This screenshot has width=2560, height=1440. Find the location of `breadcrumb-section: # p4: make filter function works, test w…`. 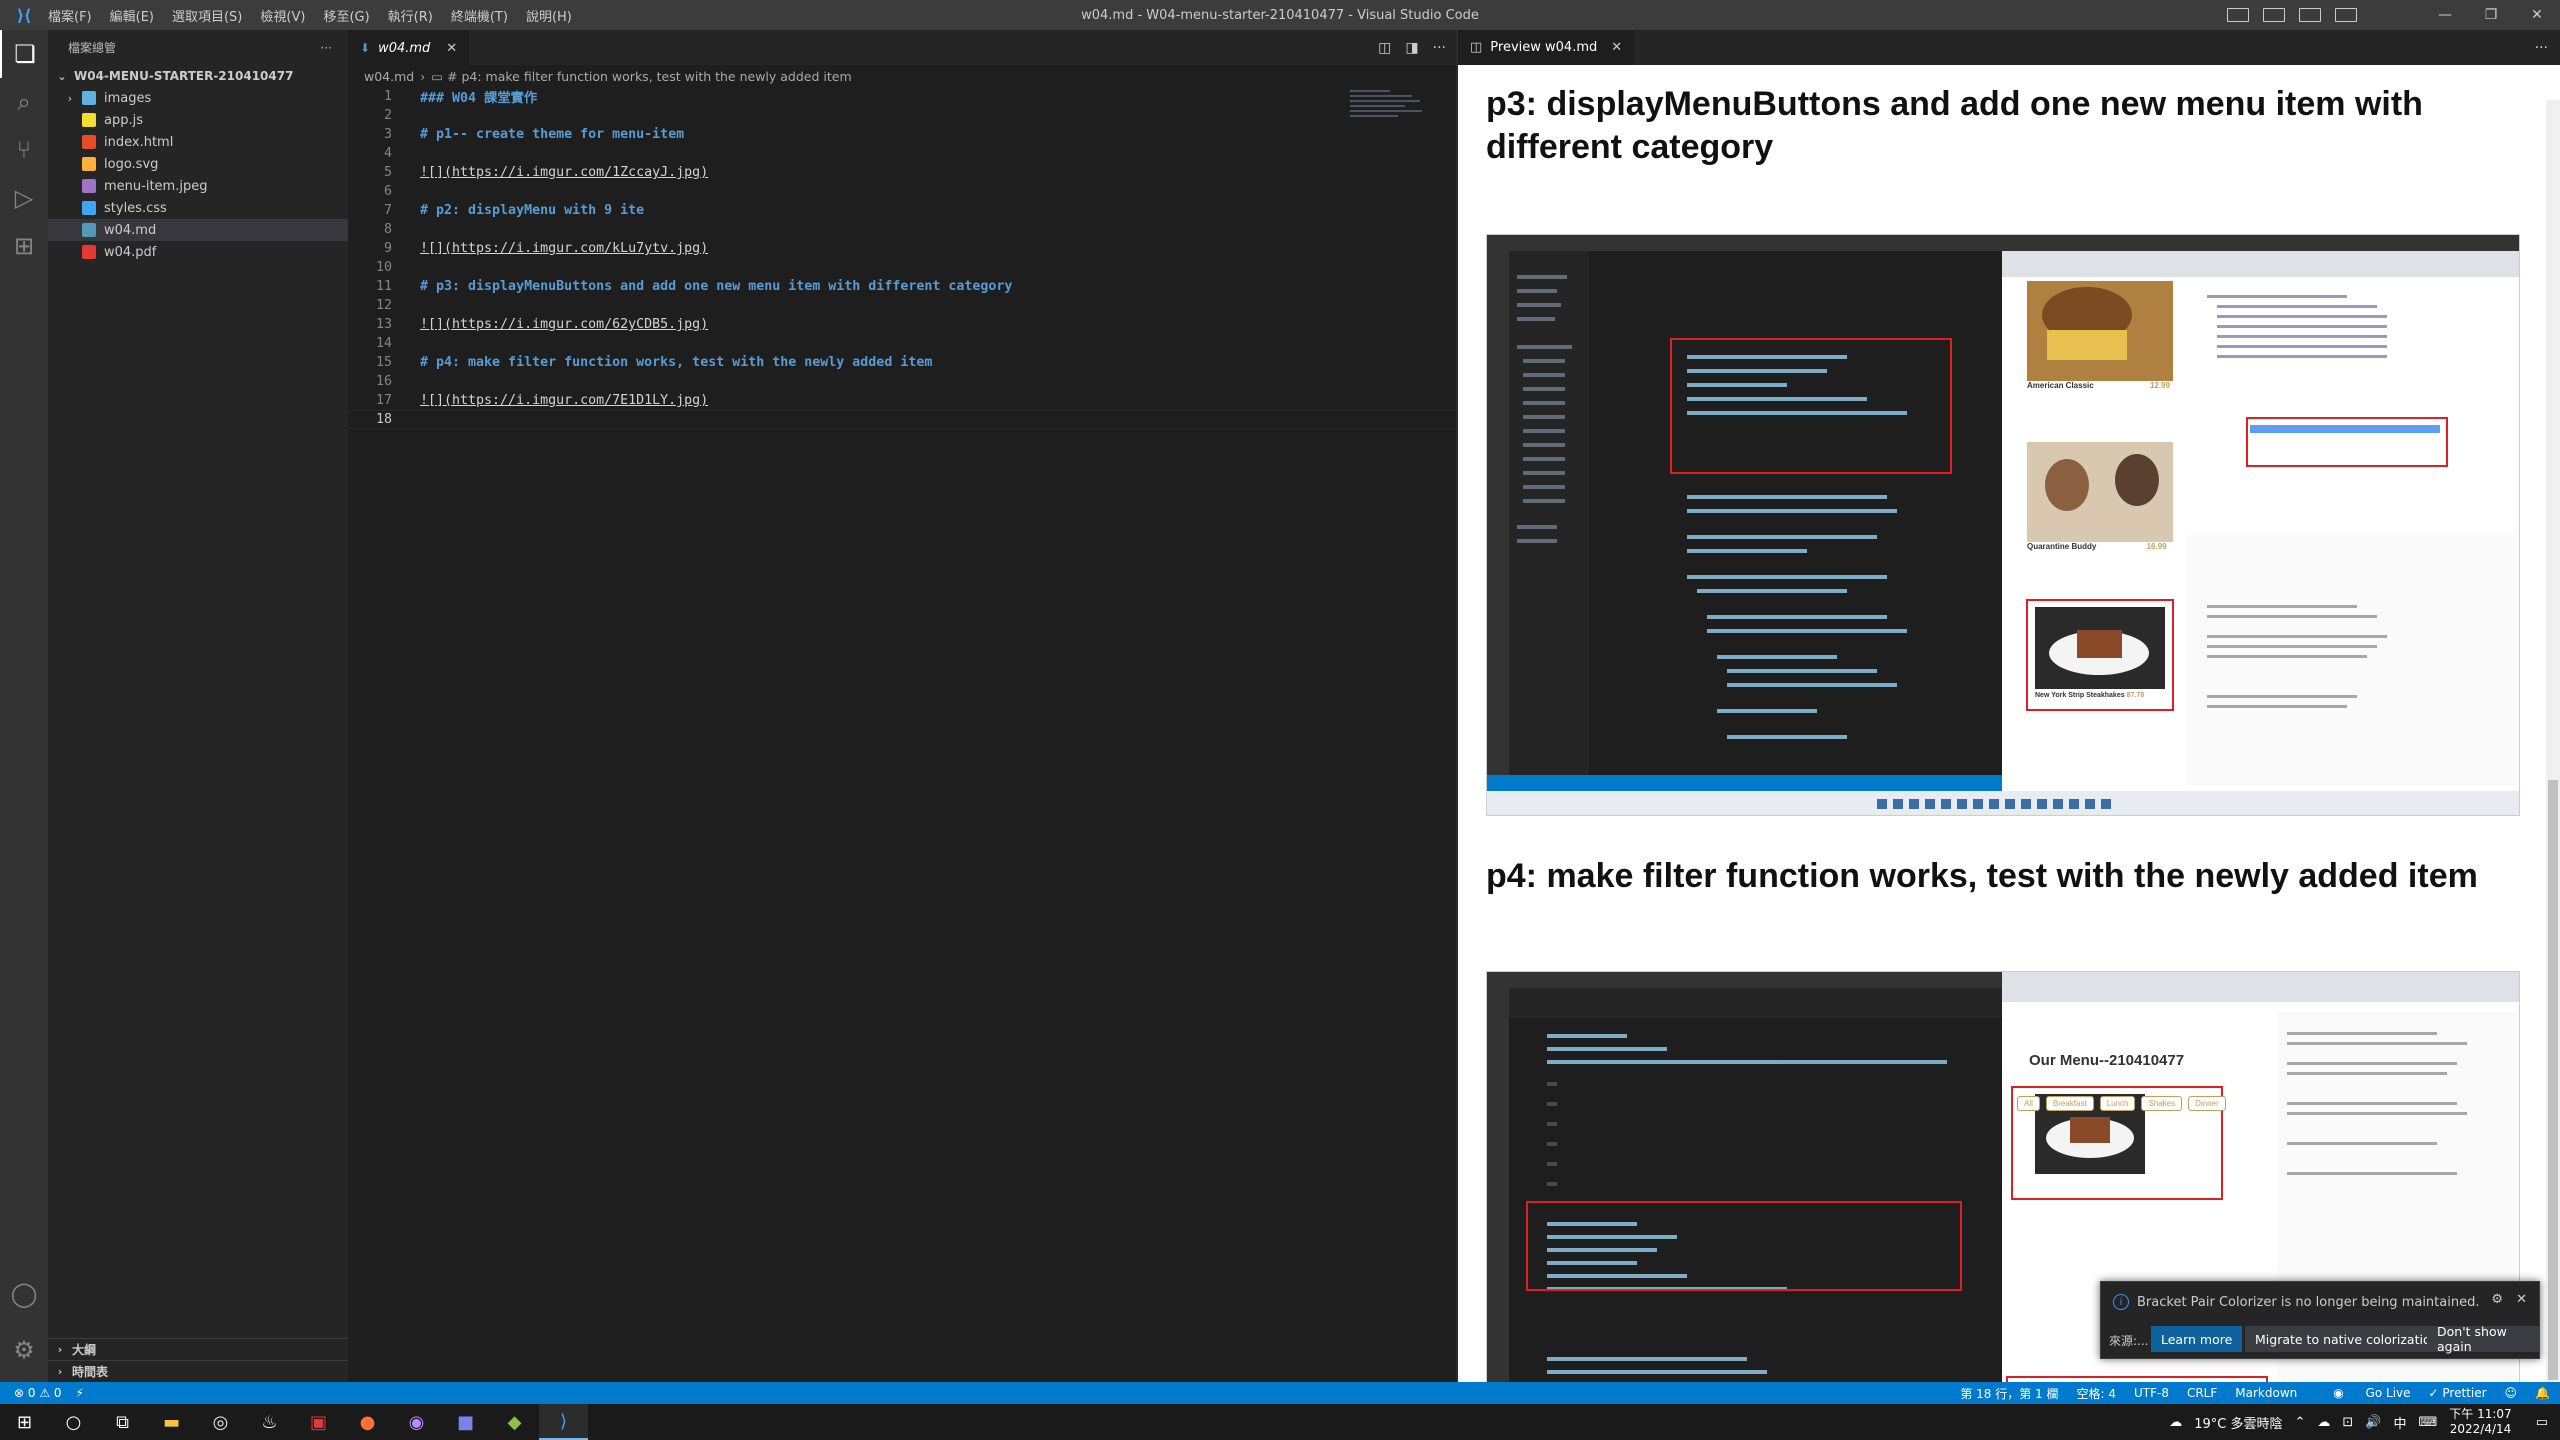

breadcrumb-section: # p4: make filter function works, test w… is located at coordinates (649, 76).